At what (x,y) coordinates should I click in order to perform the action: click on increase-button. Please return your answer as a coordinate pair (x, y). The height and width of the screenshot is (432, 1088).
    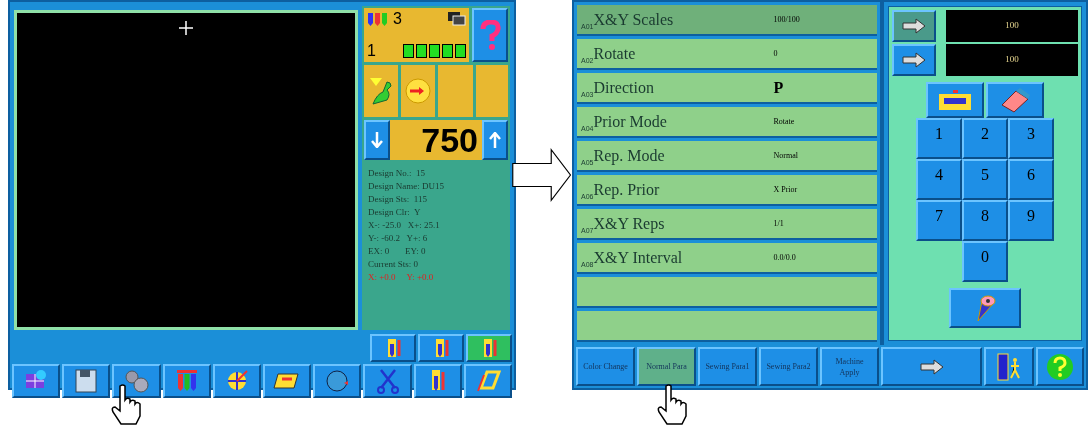
    Looking at the image, I should click on (495, 140).